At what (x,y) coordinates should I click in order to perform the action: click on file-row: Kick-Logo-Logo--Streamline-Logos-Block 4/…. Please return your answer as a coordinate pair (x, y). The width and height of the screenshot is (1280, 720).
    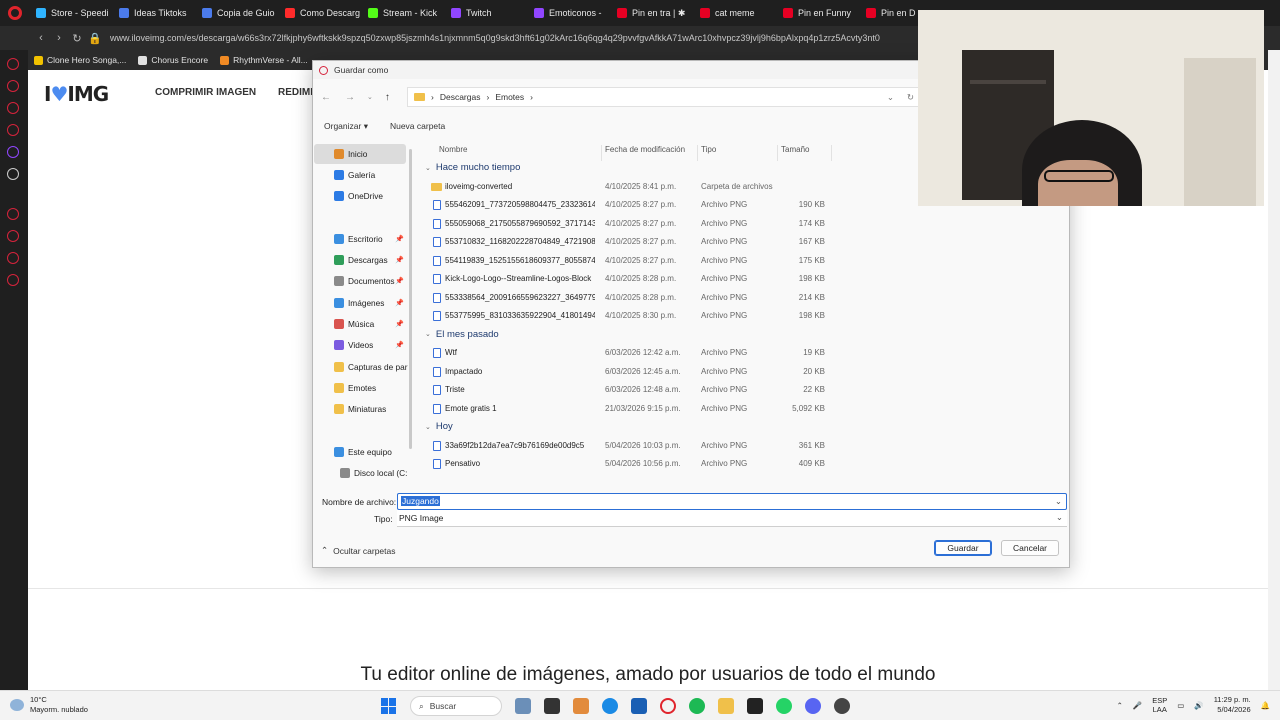
    Looking at the image, I should click on (627, 279).